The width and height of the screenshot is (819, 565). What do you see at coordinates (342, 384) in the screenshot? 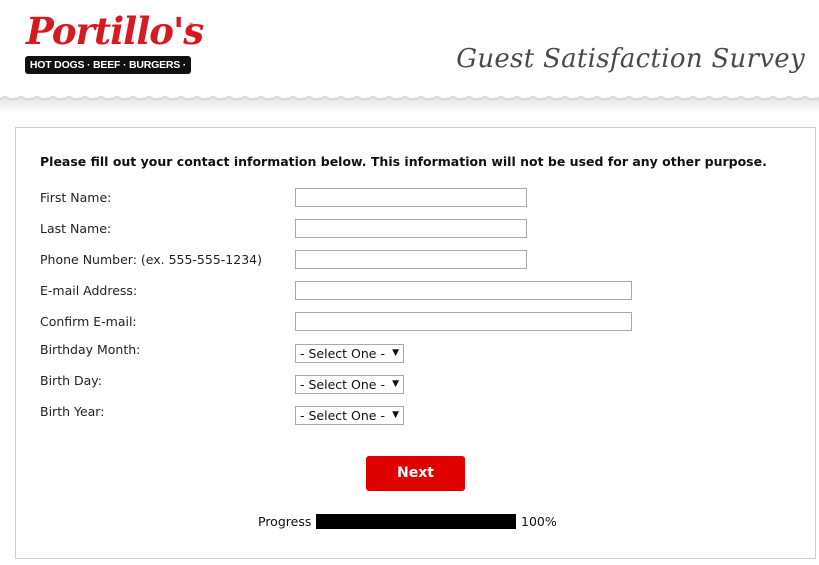
I see `birth-day-value: - Select One -` at bounding box center [342, 384].